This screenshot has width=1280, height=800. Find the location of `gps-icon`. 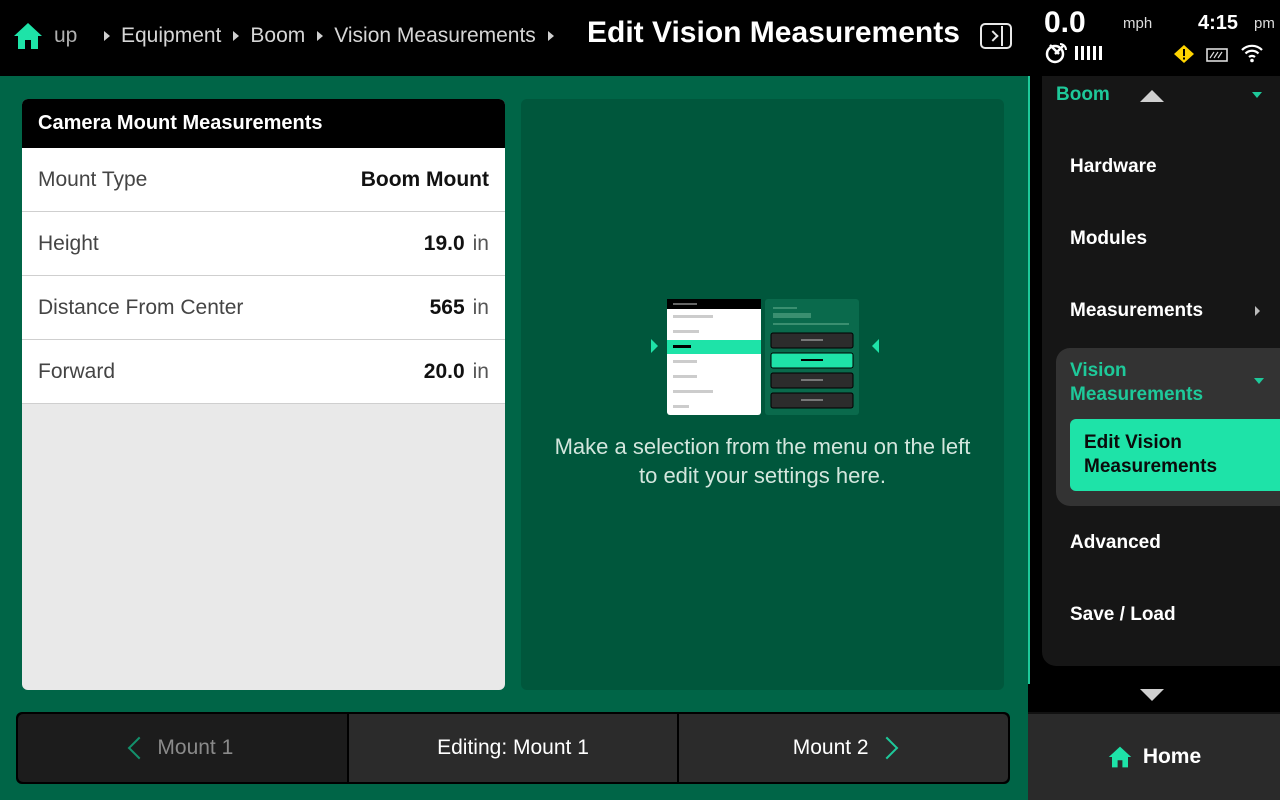

gps-icon is located at coordinates (1056, 53).